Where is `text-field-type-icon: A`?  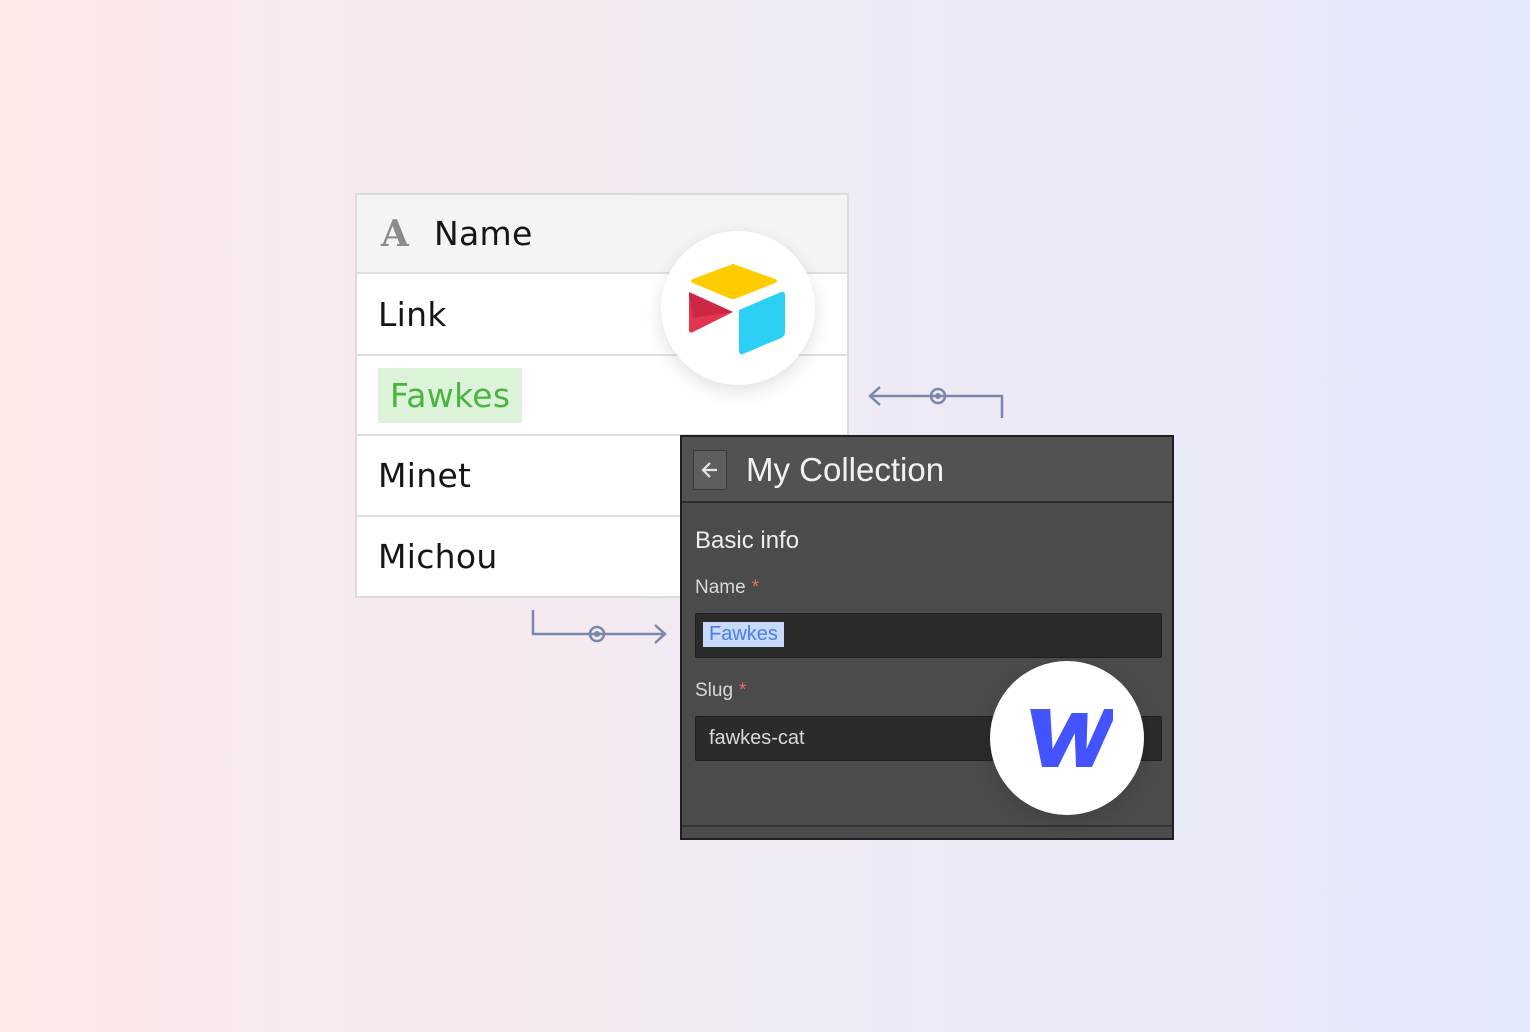 text-field-type-icon: A is located at coordinates (395, 233).